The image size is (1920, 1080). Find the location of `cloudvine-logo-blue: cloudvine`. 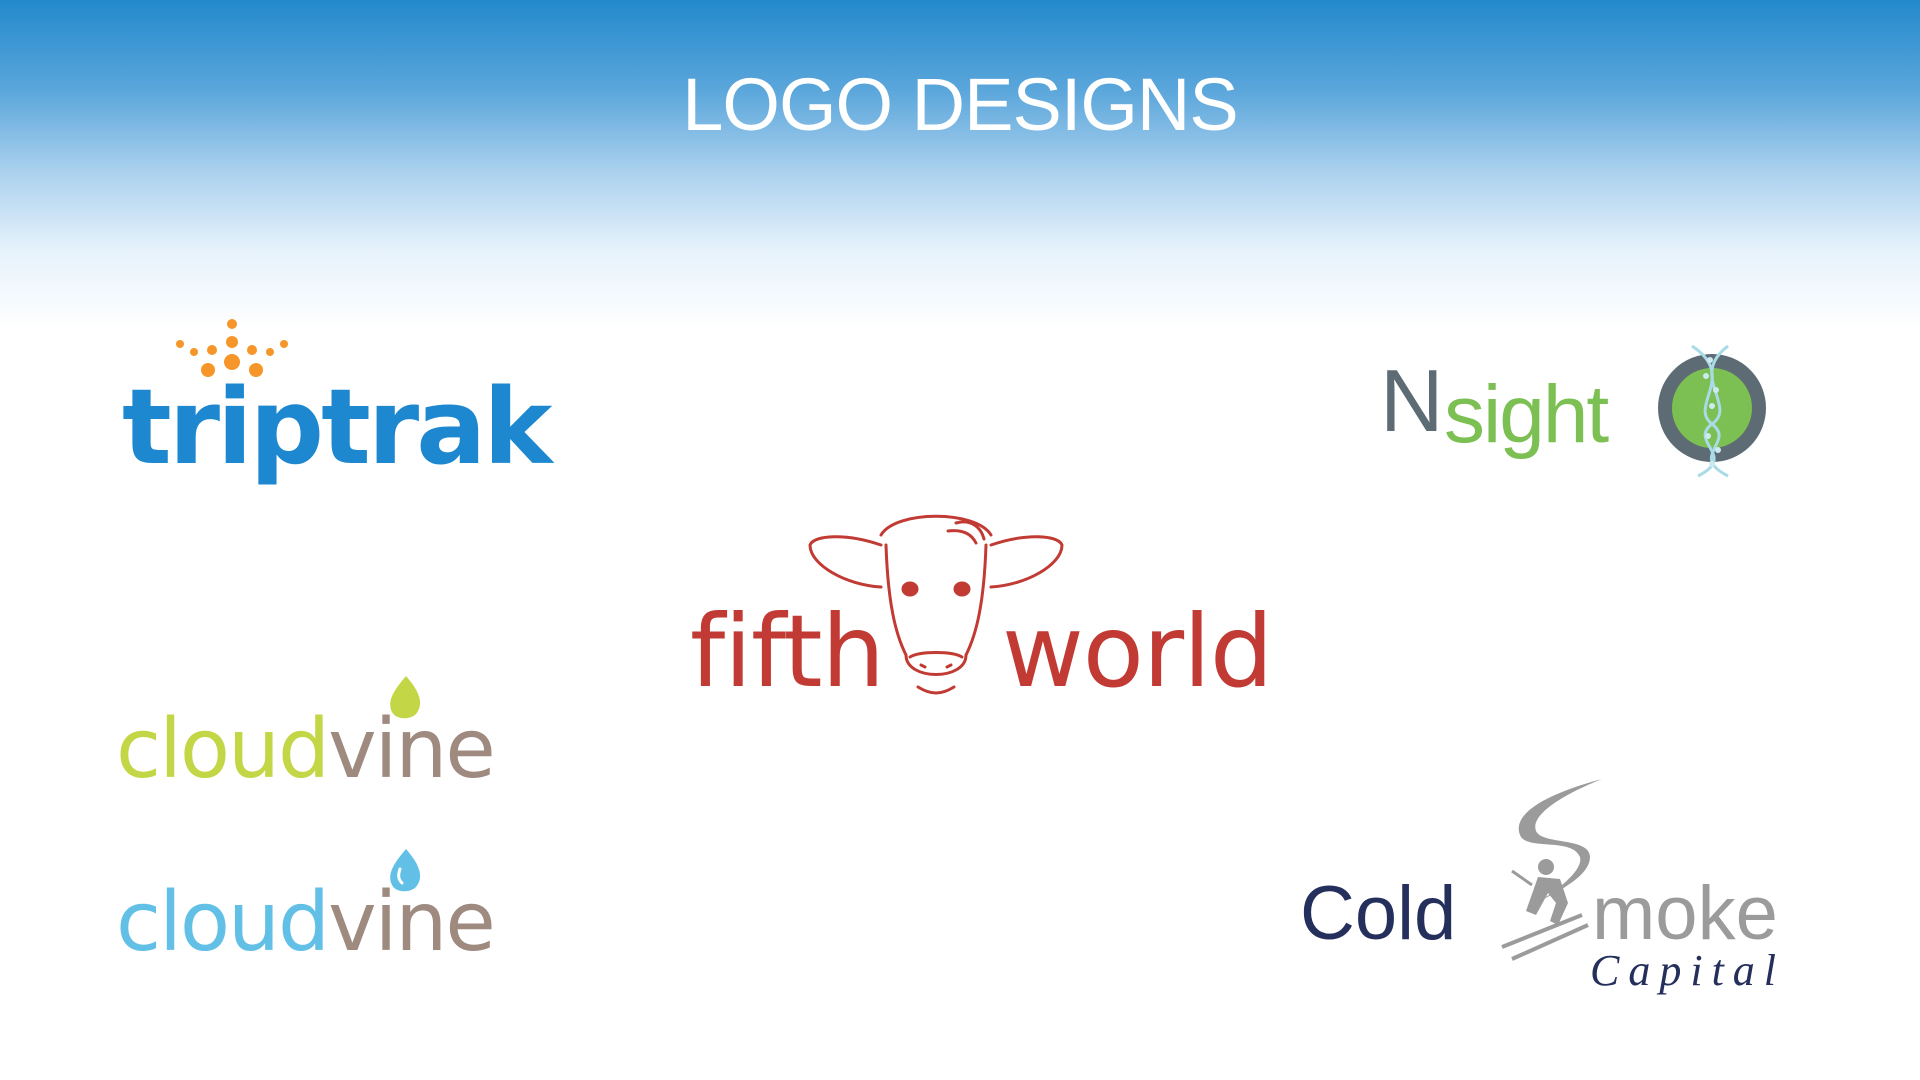

cloudvine-logo-blue: cloudvine is located at coordinates (326, 909).